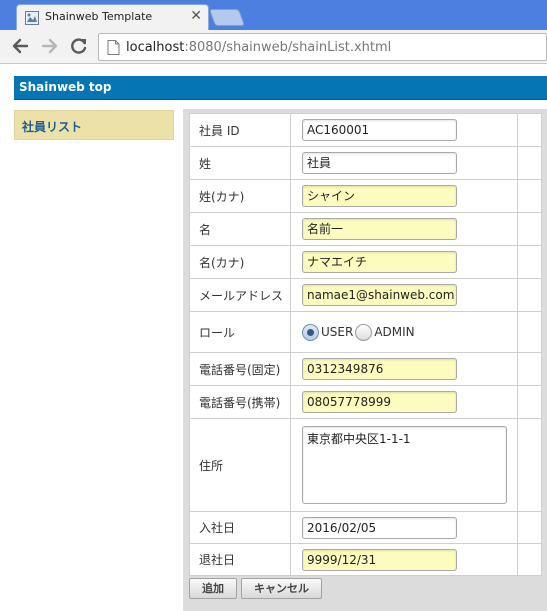 The width and height of the screenshot is (547, 611). What do you see at coordinates (32, 18) in the screenshot?
I see `page-favicon-icon` at bounding box center [32, 18].